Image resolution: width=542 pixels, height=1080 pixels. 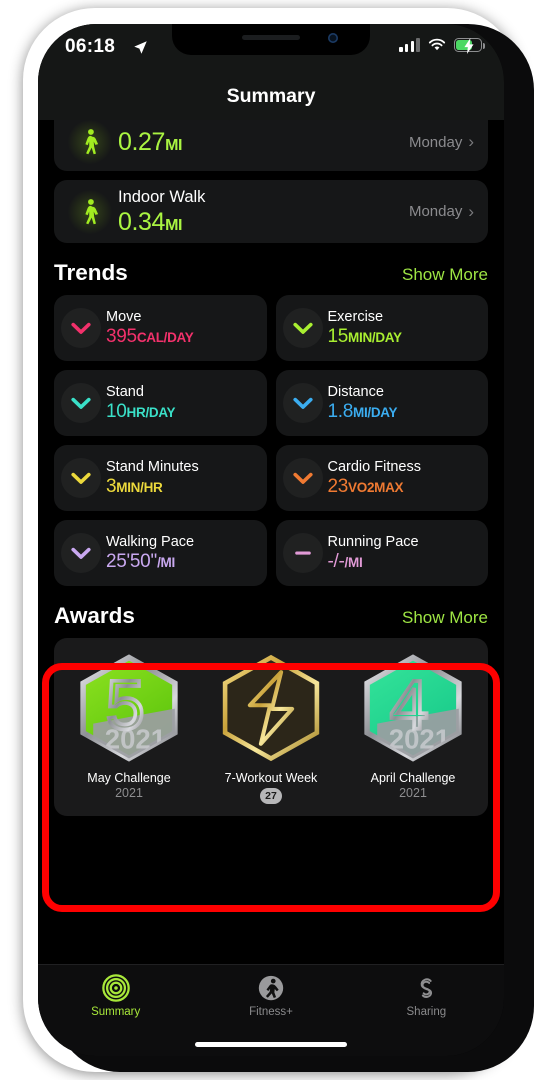 I want to click on tab-fitness-plus-label: Fitness+, so click(x=271, y=1012).